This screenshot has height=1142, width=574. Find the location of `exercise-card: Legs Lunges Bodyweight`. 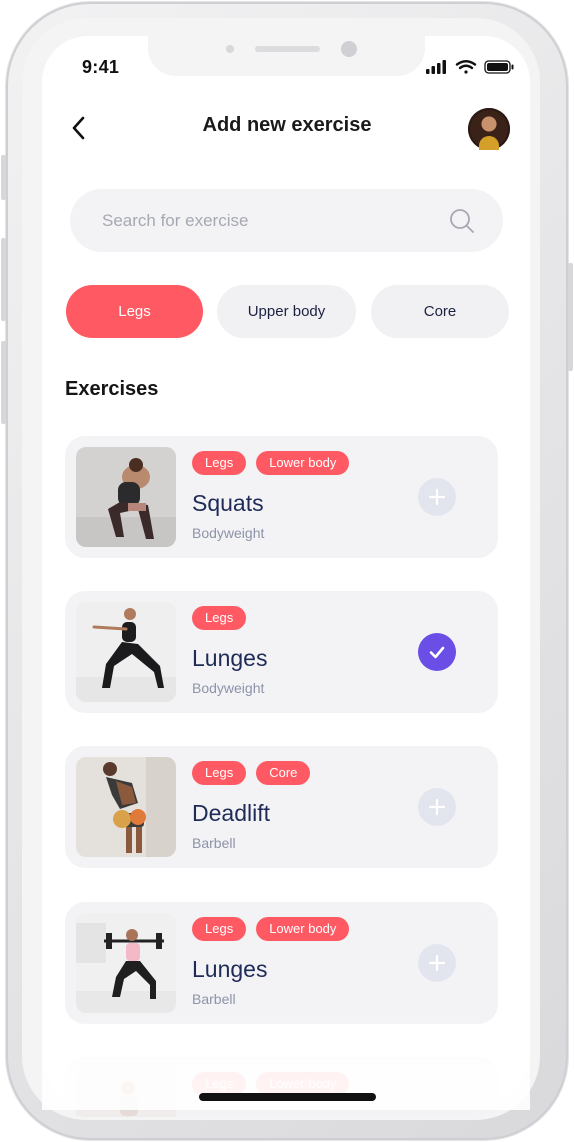

exercise-card: Legs Lunges Bodyweight is located at coordinates (281, 652).